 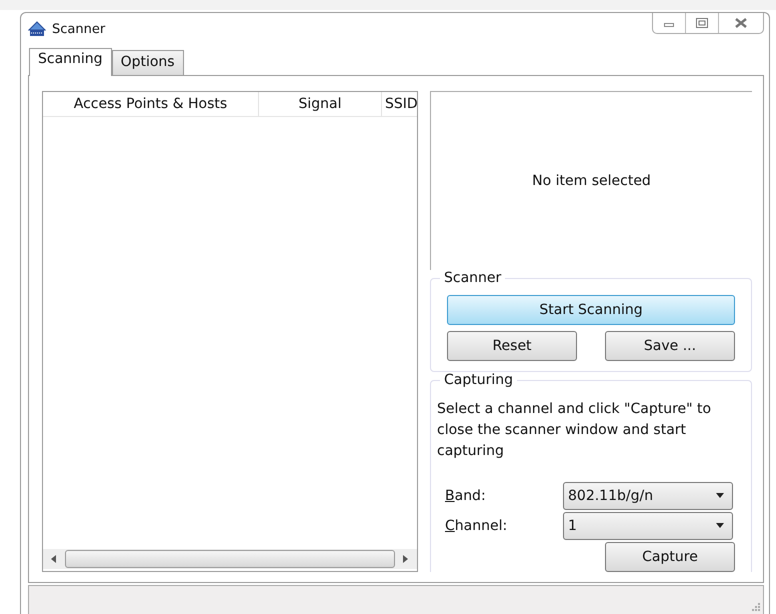 What do you see at coordinates (70, 62) in the screenshot?
I see `tab: Scanning` at bounding box center [70, 62].